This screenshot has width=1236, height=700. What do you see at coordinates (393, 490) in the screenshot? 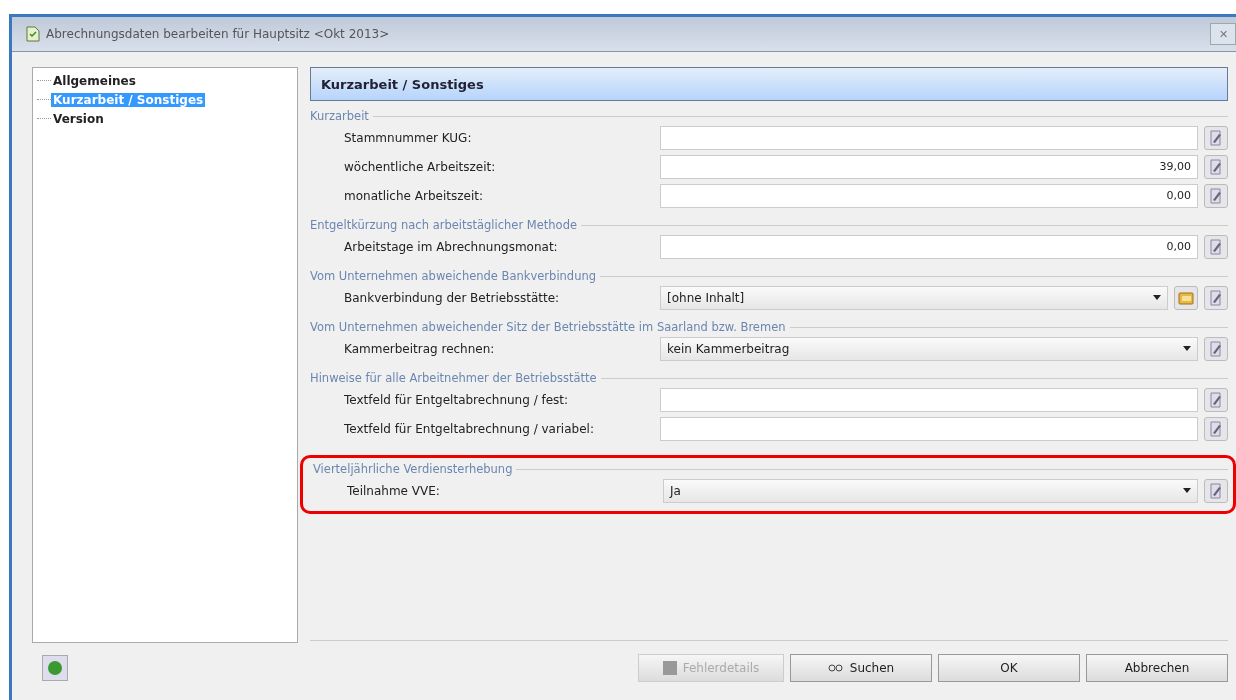
I see `field-label: Teilnahme VVE:` at bounding box center [393, 490].